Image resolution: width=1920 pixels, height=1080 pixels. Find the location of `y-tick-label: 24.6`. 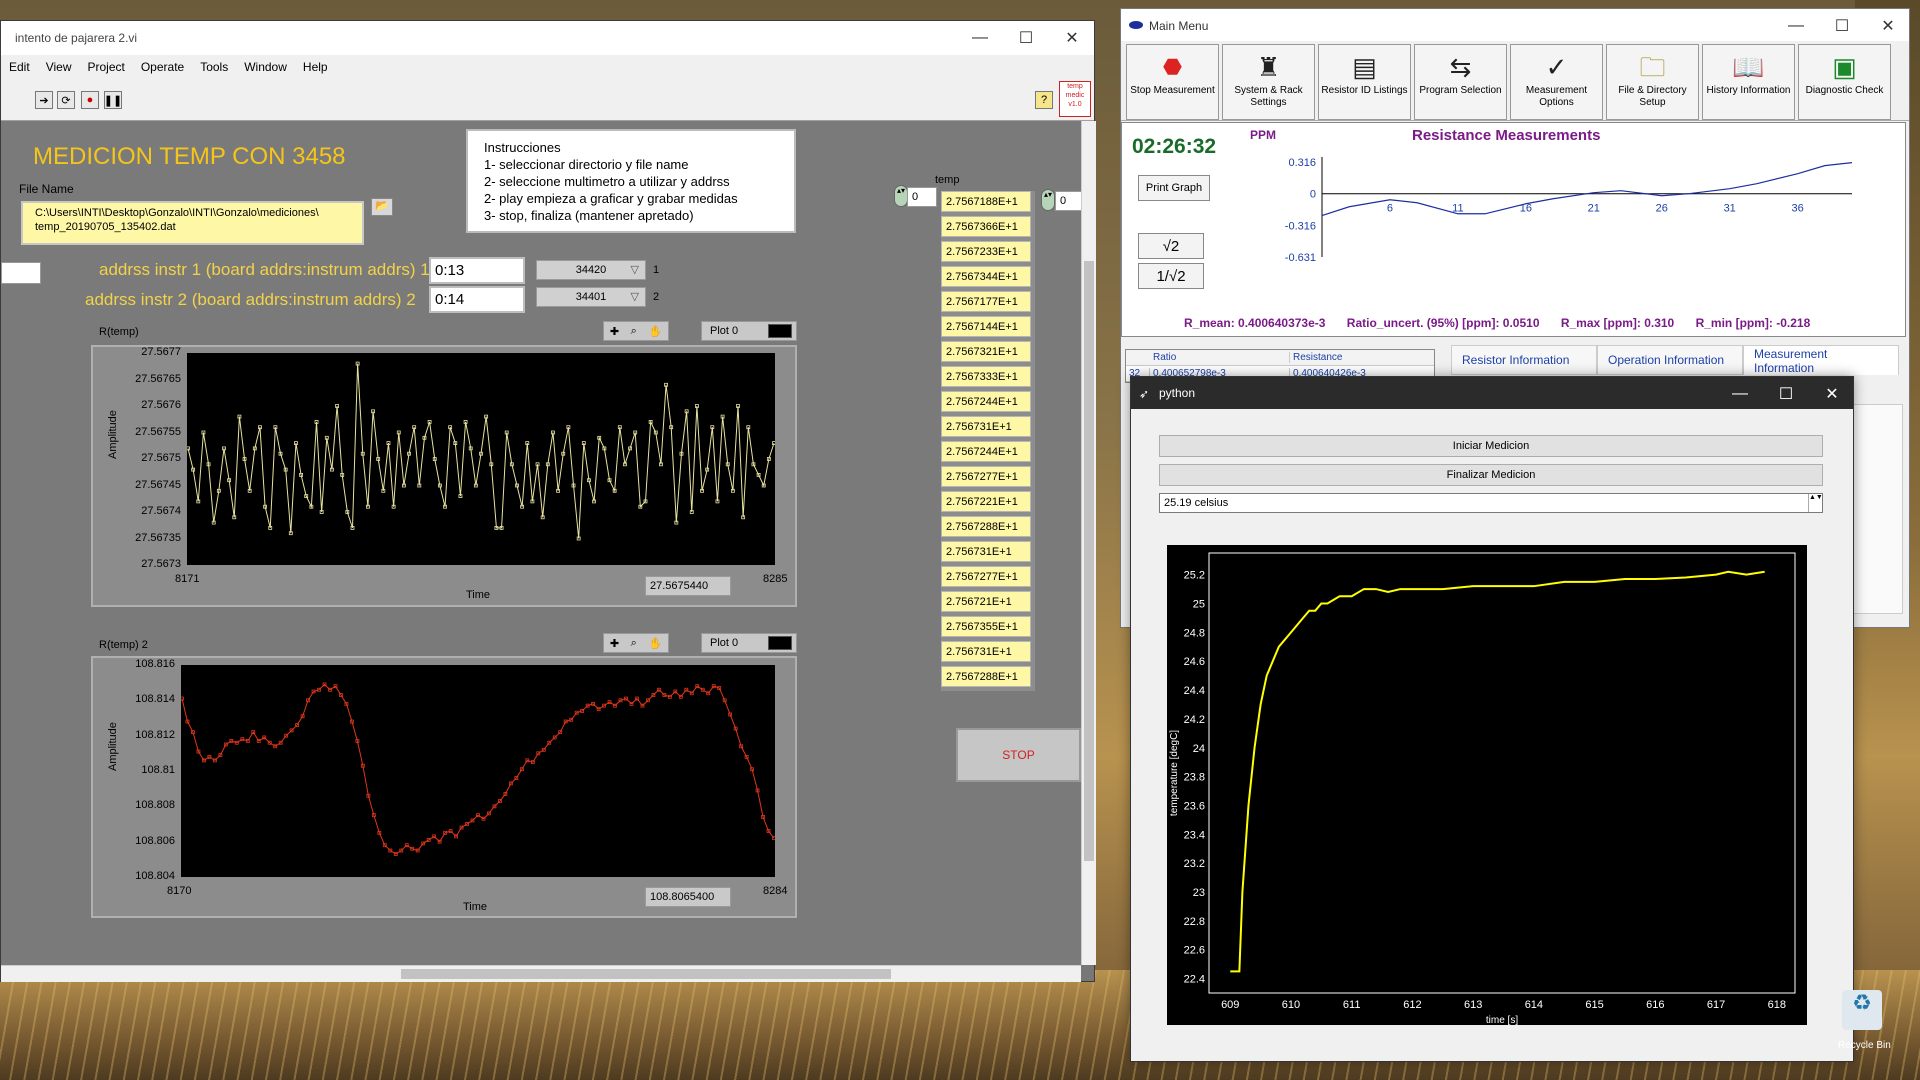

y-tick-label: 24.6 is located at coordinates (1194, 662).